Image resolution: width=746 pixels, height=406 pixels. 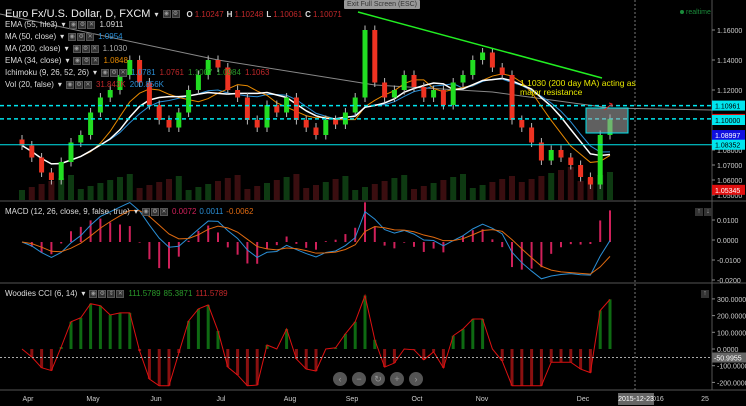 What do you see at coordinates (47, 72) in the screenshot?
I see `indicator-label: Ichimoku (9, 26, 52, 26)` at bounding box center [47, 72].